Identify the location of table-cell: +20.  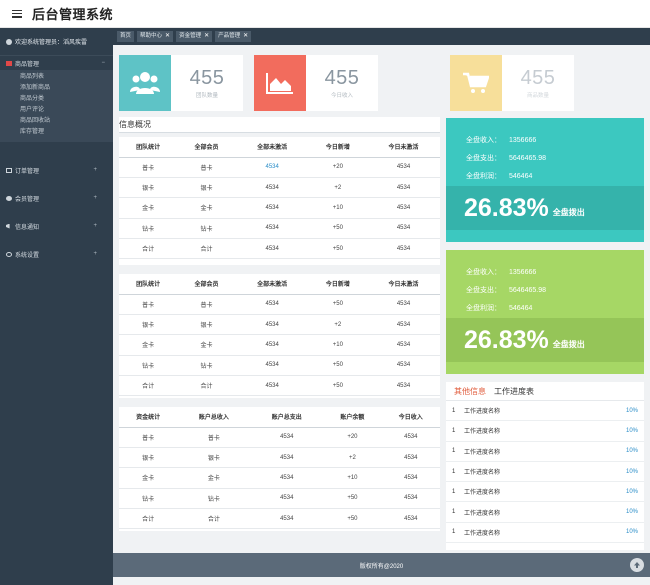
(352, 437).